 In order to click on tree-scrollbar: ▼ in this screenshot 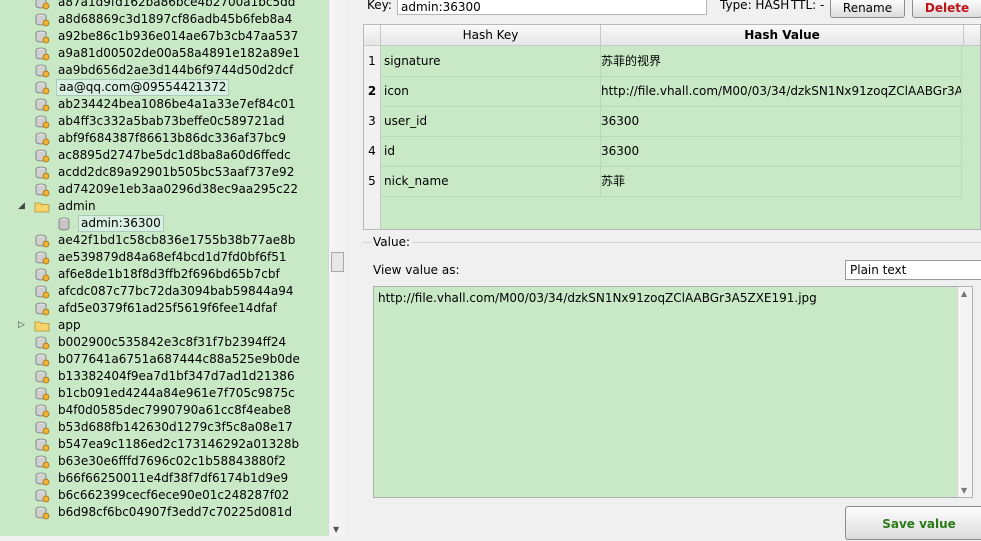, I will do `click(336, 268)`.